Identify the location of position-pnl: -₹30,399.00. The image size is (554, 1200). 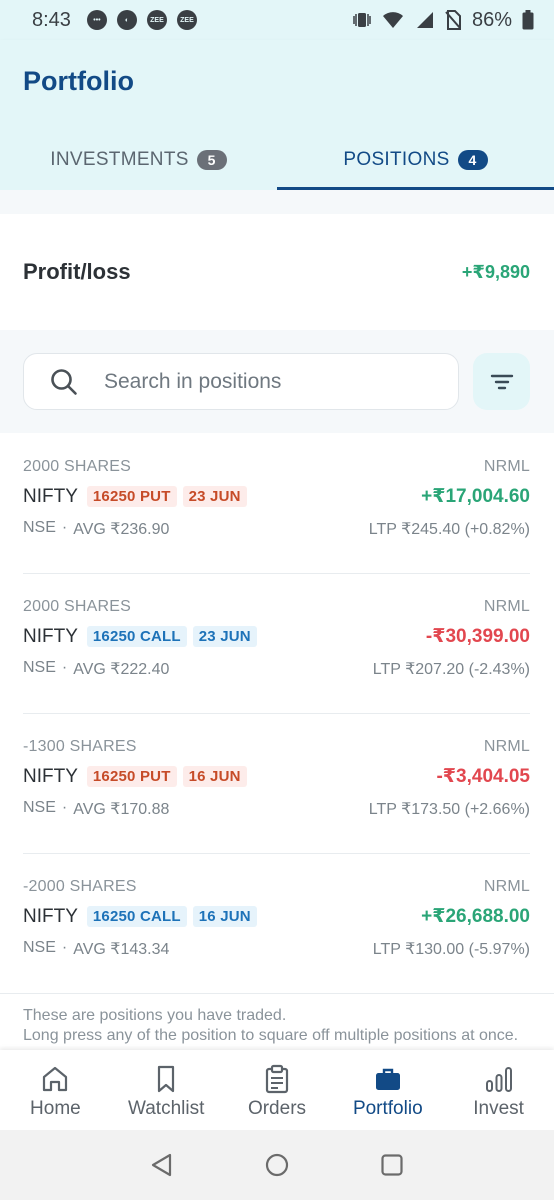
(477, 636).